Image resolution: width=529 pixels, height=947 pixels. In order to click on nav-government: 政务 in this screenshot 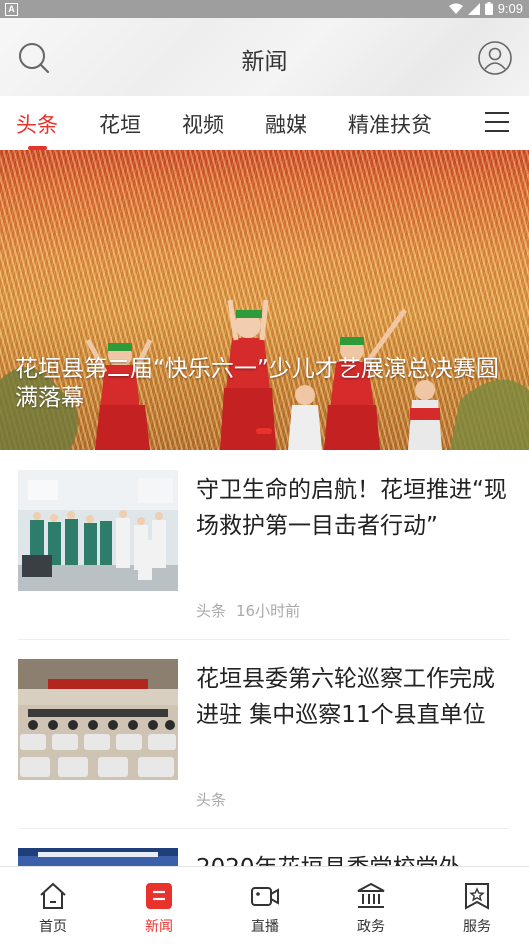, I will do `click(371, 907)`.